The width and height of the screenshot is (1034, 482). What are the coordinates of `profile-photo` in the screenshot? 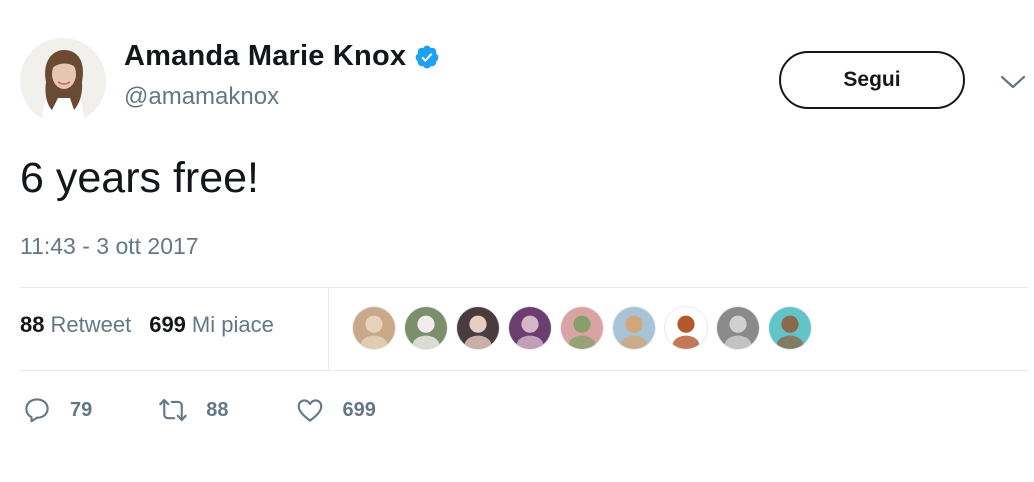 It's located at (63, 81).